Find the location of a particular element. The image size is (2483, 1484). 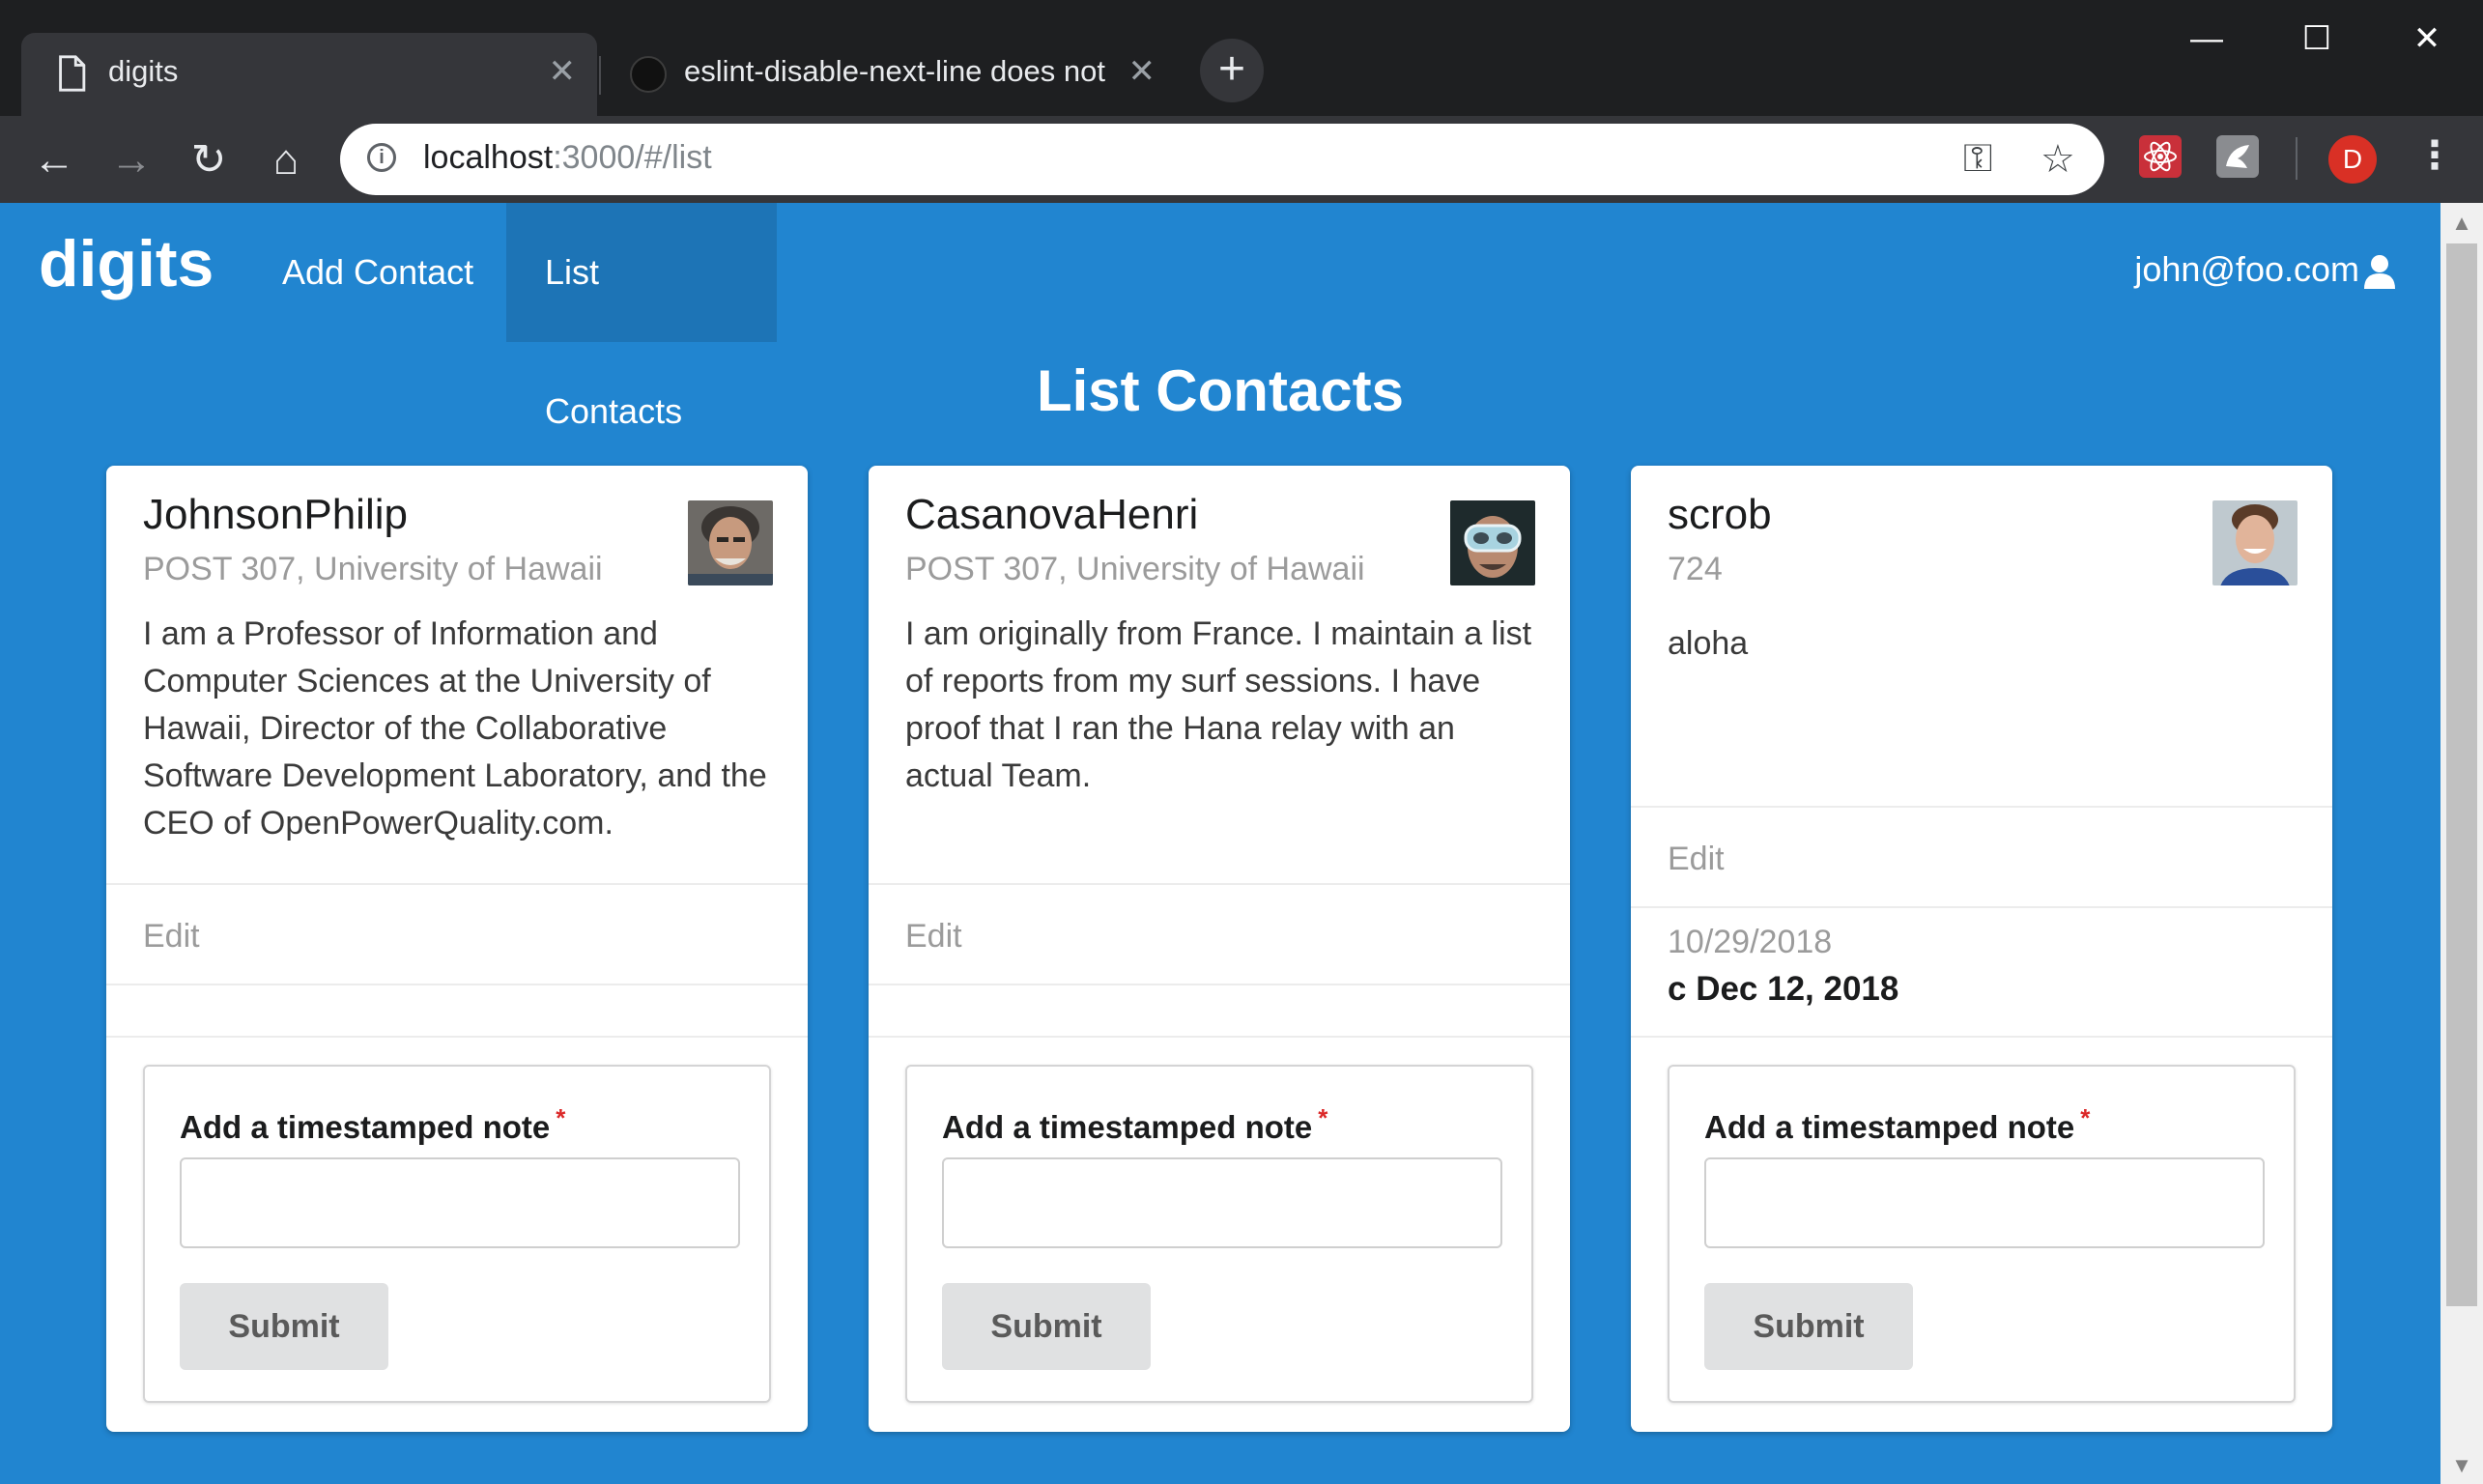

reload-icon: ↻ is located at coordinates (209, 160).